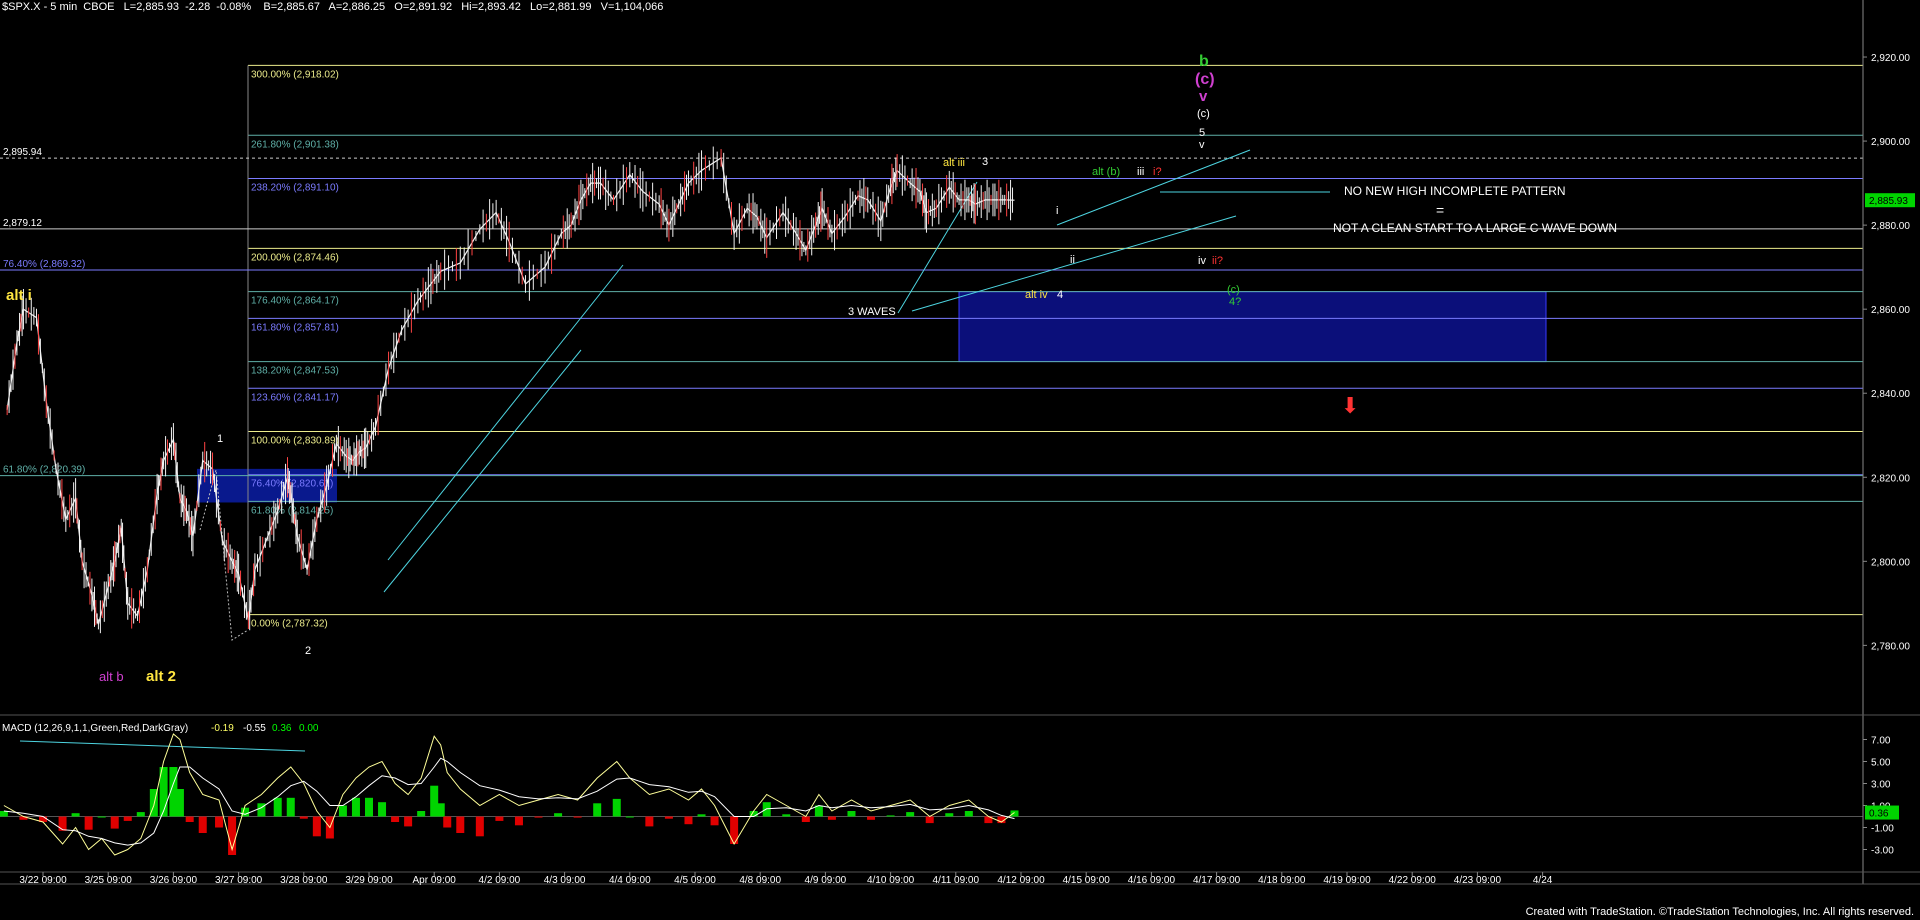 Image resolution: width=1920 pixels, height=920 pixels. What do you see at coordinates (1890, 478) in the screenshot?
I see `price-tick-label: 2,820.00` at bounding box center [1890, 478].